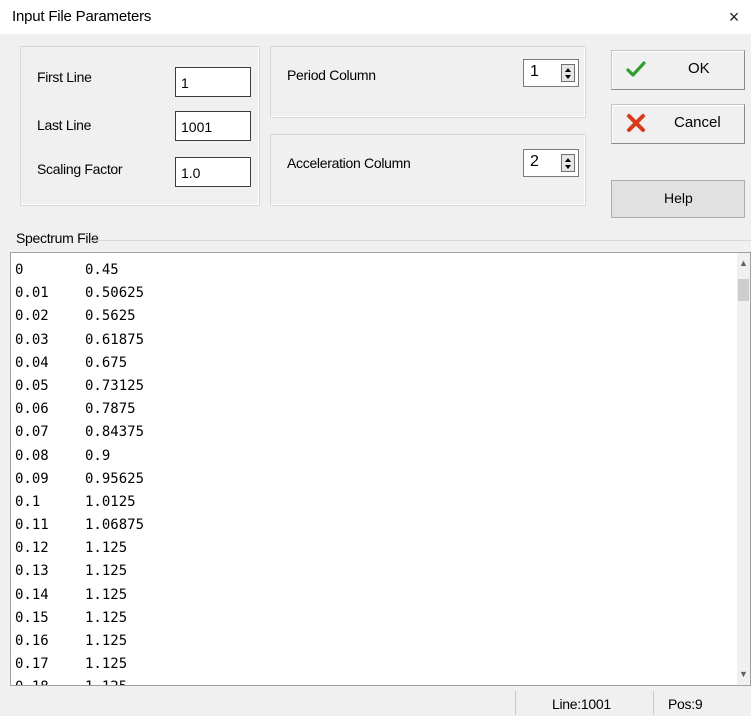 This screenshot has height=716, width=751. What do you see at coordinates (32, 409) in the screenshot?
I see `period-value: 0.06` at bounding box center [32, 409].